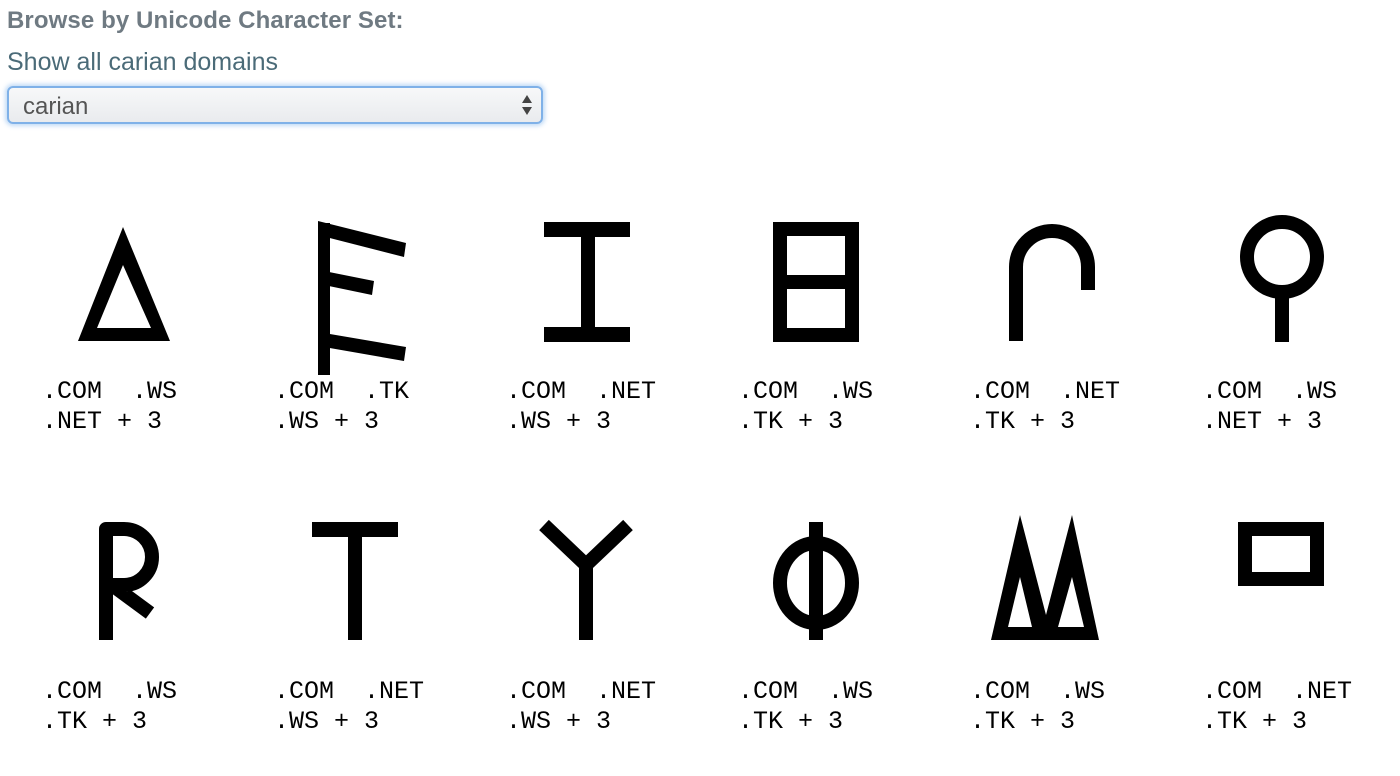  Describe the element at coordinates (1045, 577) in the screenshot. I see `carian-double-peak-icon` at that location.